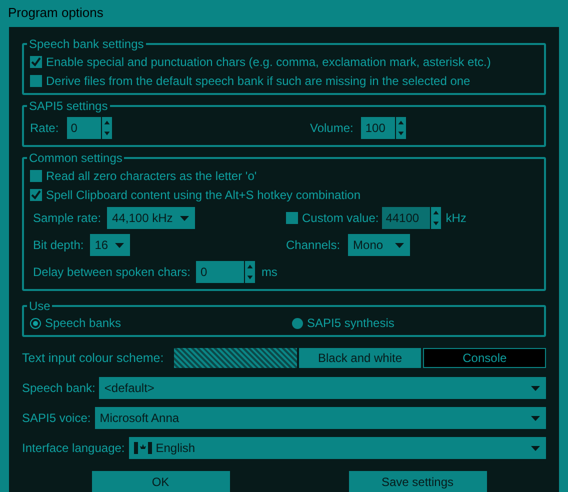  What do you see at coordinates (151, 218) in the screenshot?
I see `dropdown: 44,100 kHz` at bounding box center [151, 218].